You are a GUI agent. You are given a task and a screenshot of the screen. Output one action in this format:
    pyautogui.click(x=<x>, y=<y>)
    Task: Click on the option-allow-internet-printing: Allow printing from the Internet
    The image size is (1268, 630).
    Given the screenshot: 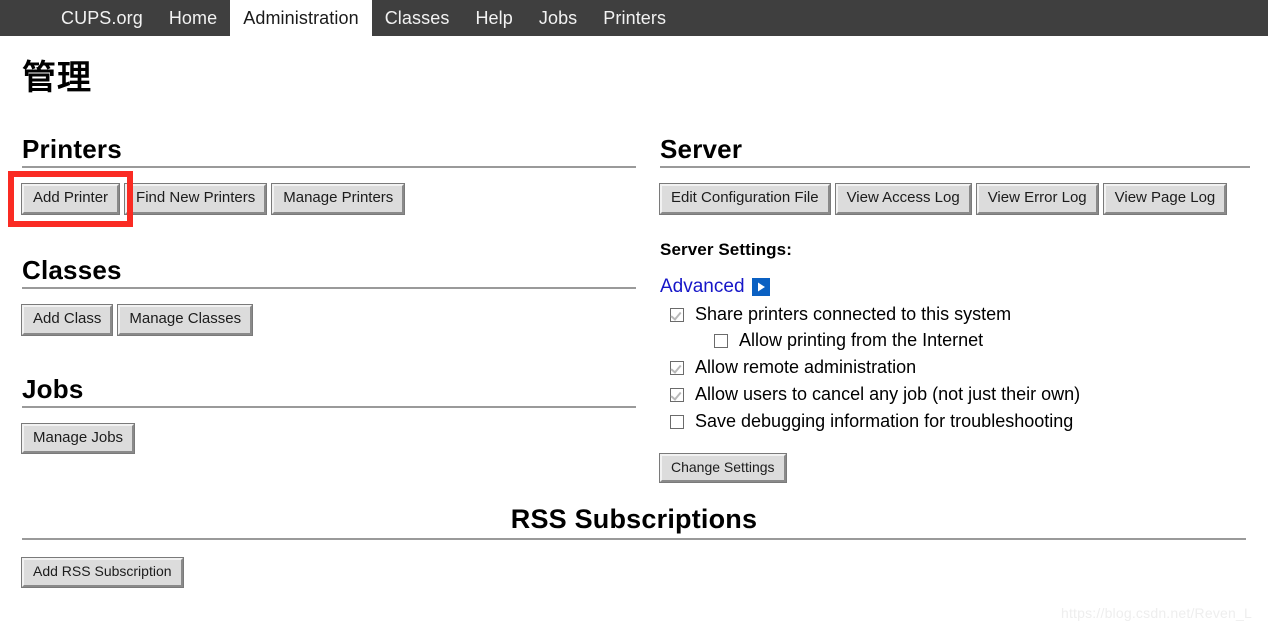 What is the action you would take?
    pyautogui.click(x=982, y=341)
    